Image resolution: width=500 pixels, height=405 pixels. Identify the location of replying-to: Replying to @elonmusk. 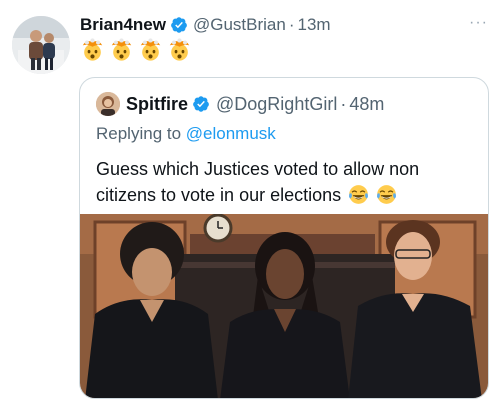
(186, 134).